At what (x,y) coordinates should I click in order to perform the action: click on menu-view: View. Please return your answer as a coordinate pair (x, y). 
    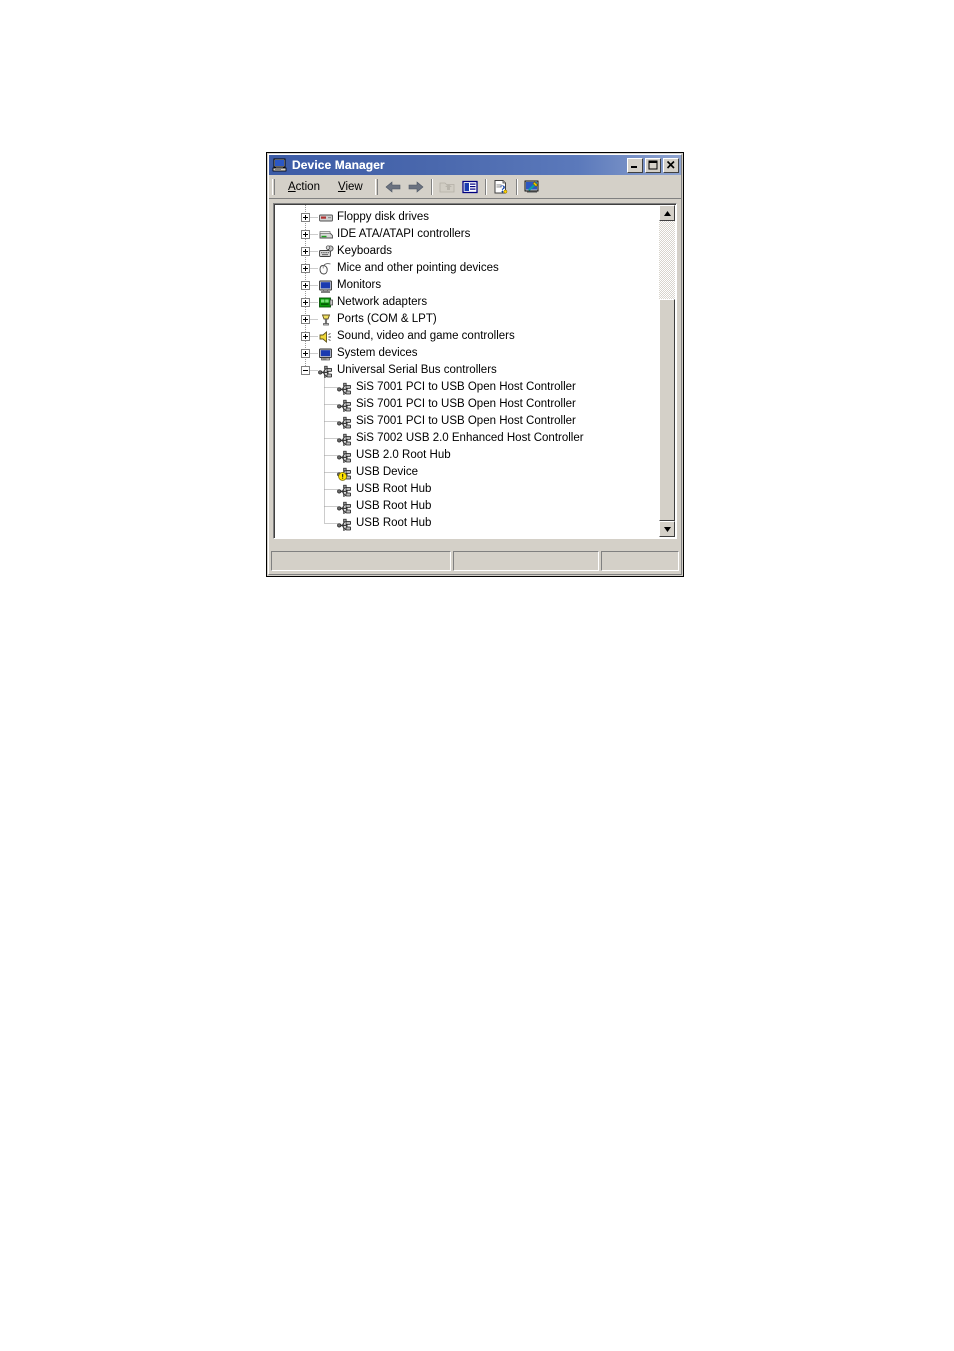
    Looking at the image, I should click on (350, 187).